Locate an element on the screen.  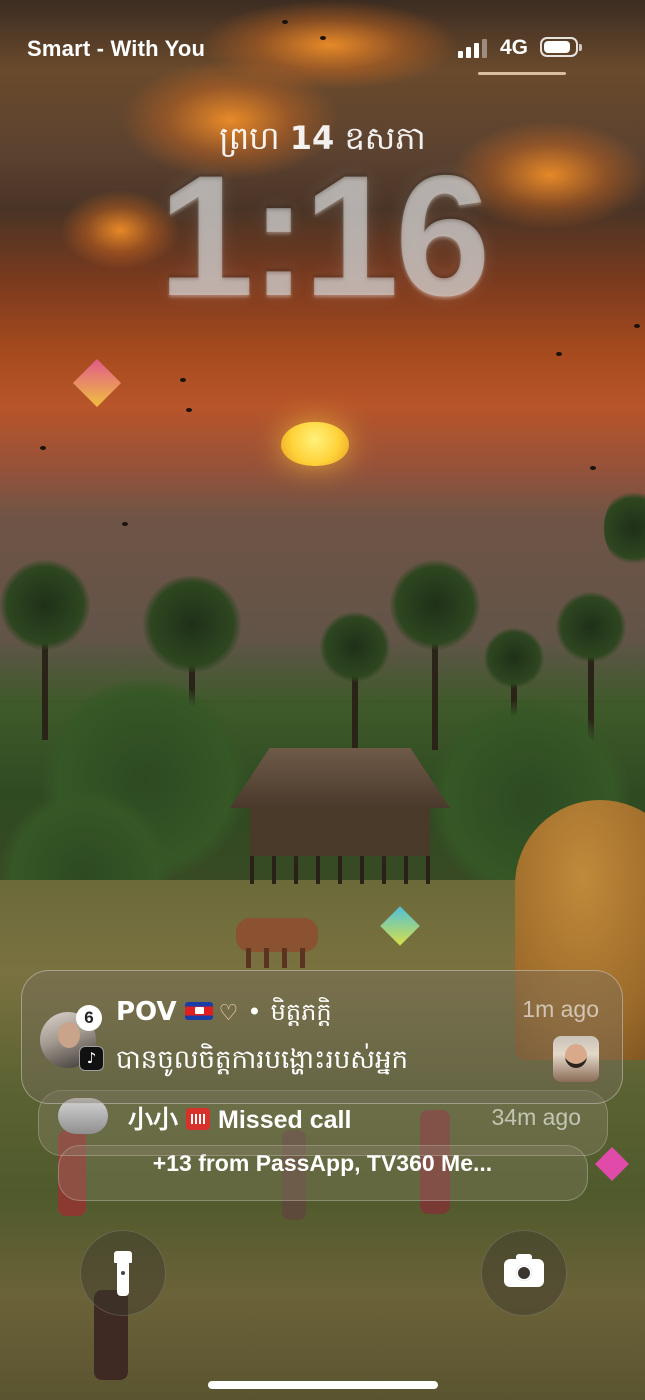
notification-tiktok-title: POV ♡ • មិត្តភក្តិ is located at coordinates (224, 1014).